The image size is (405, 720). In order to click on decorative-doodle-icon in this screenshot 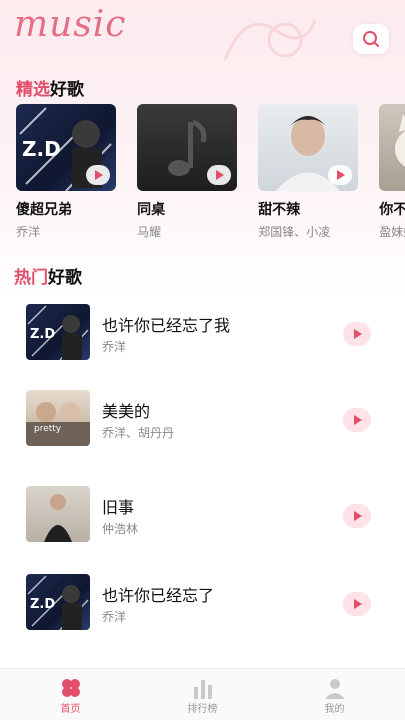, I will do `click(270, 40)`.